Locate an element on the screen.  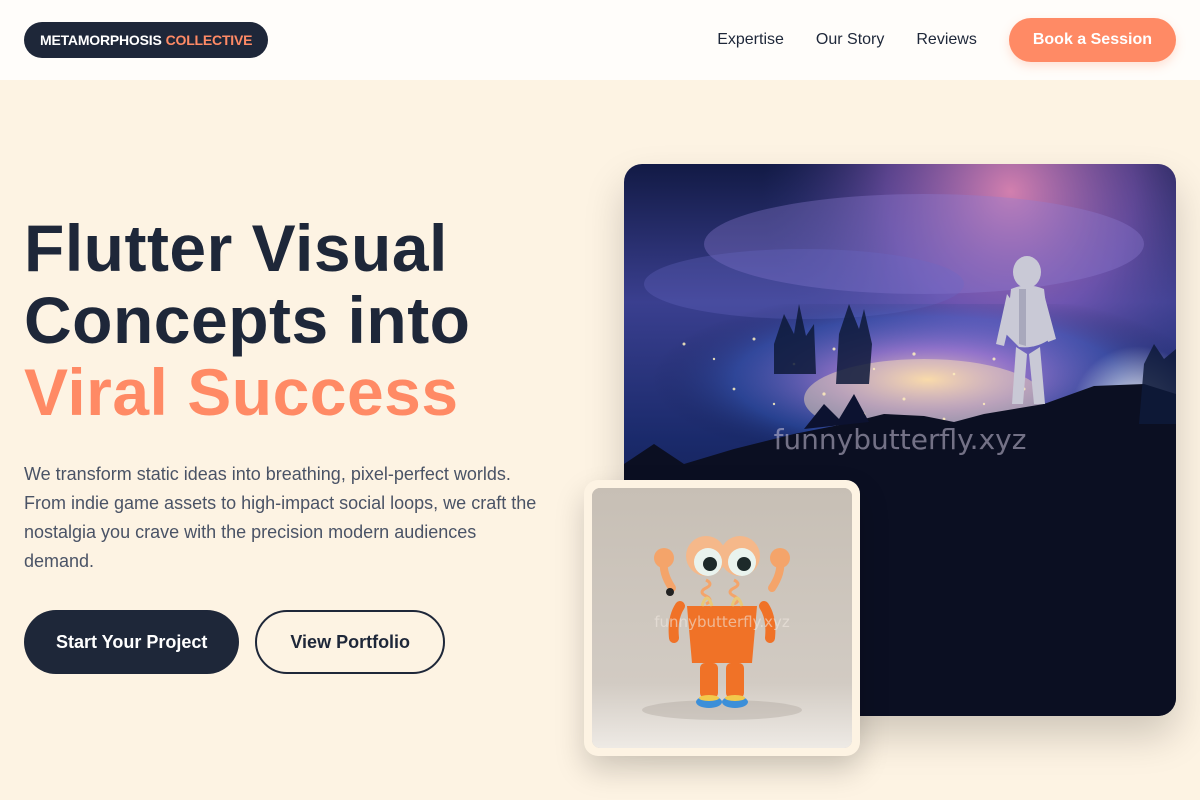
card-watermark: funnybutterfly.xyz is located at coordinates (722, 622).